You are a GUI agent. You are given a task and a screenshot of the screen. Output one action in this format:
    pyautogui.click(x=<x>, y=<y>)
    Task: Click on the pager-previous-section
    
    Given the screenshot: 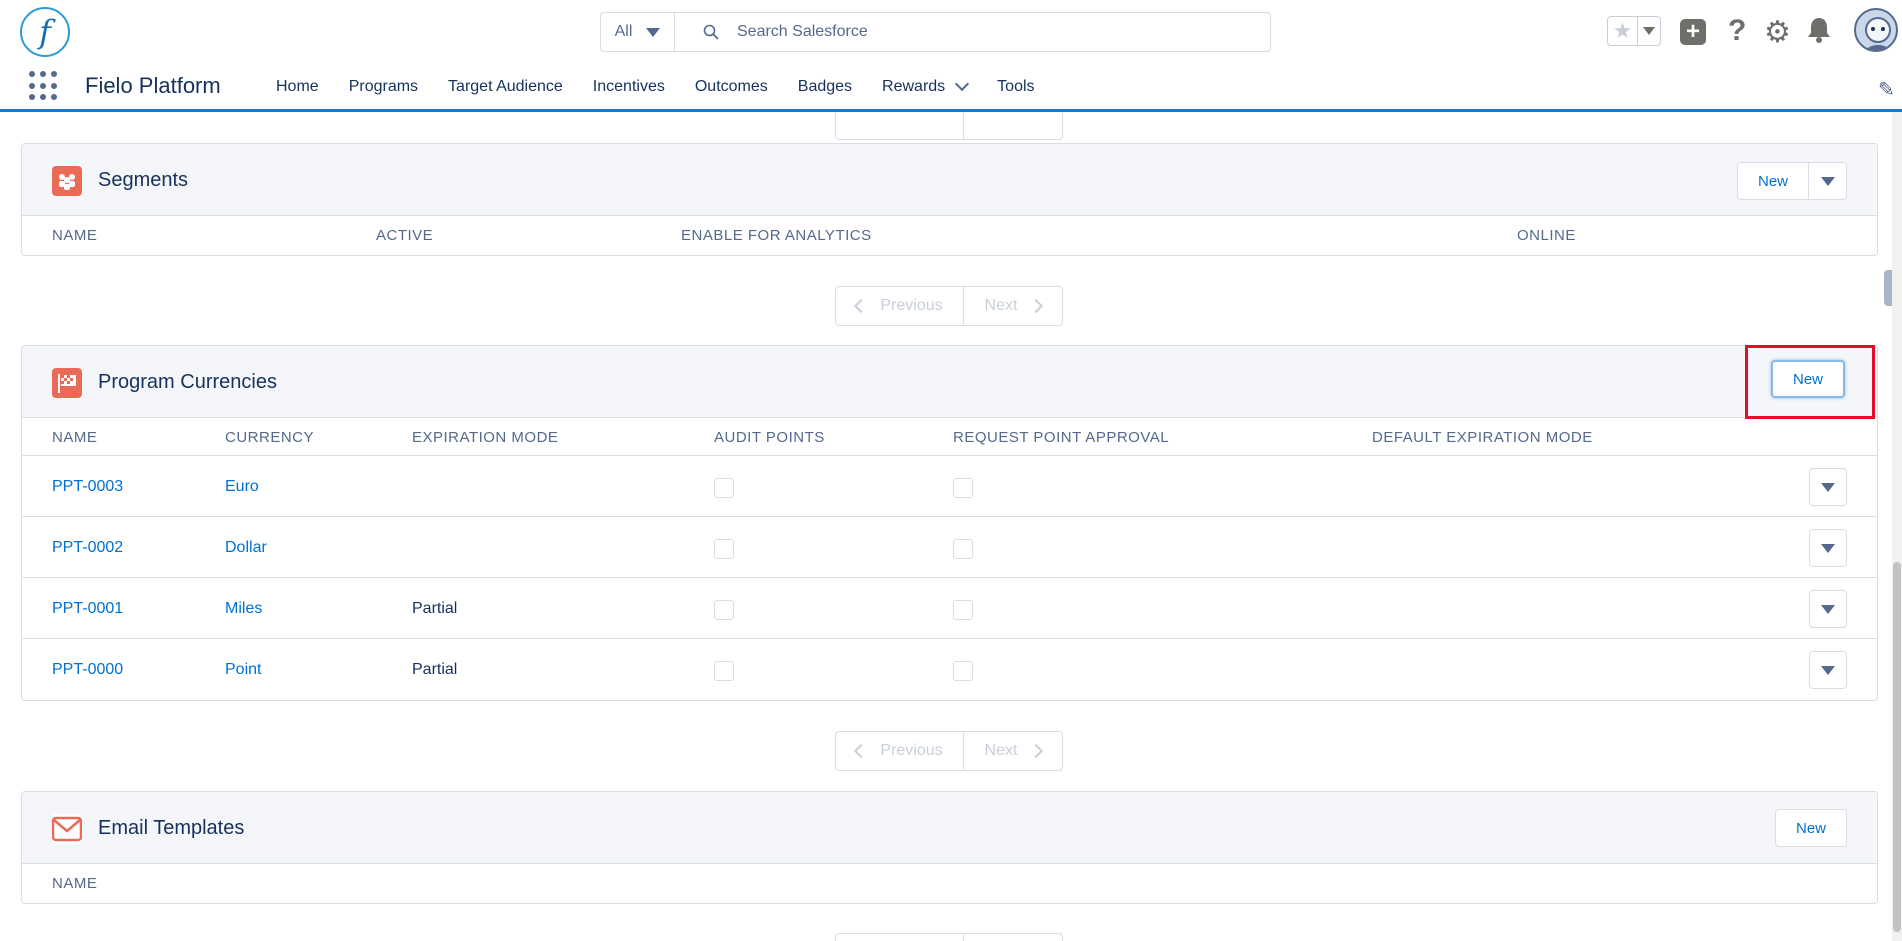 What is the action you would take?
    pyautogui.click(x=949, y=126)
    